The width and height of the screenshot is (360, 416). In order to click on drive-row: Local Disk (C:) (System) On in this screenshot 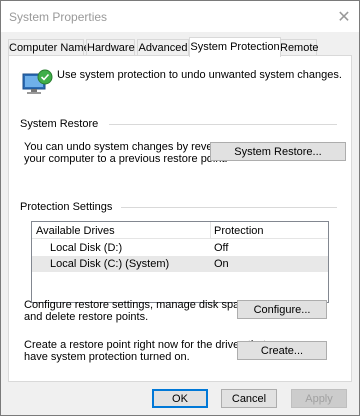, I will do `click(180, 264)`.